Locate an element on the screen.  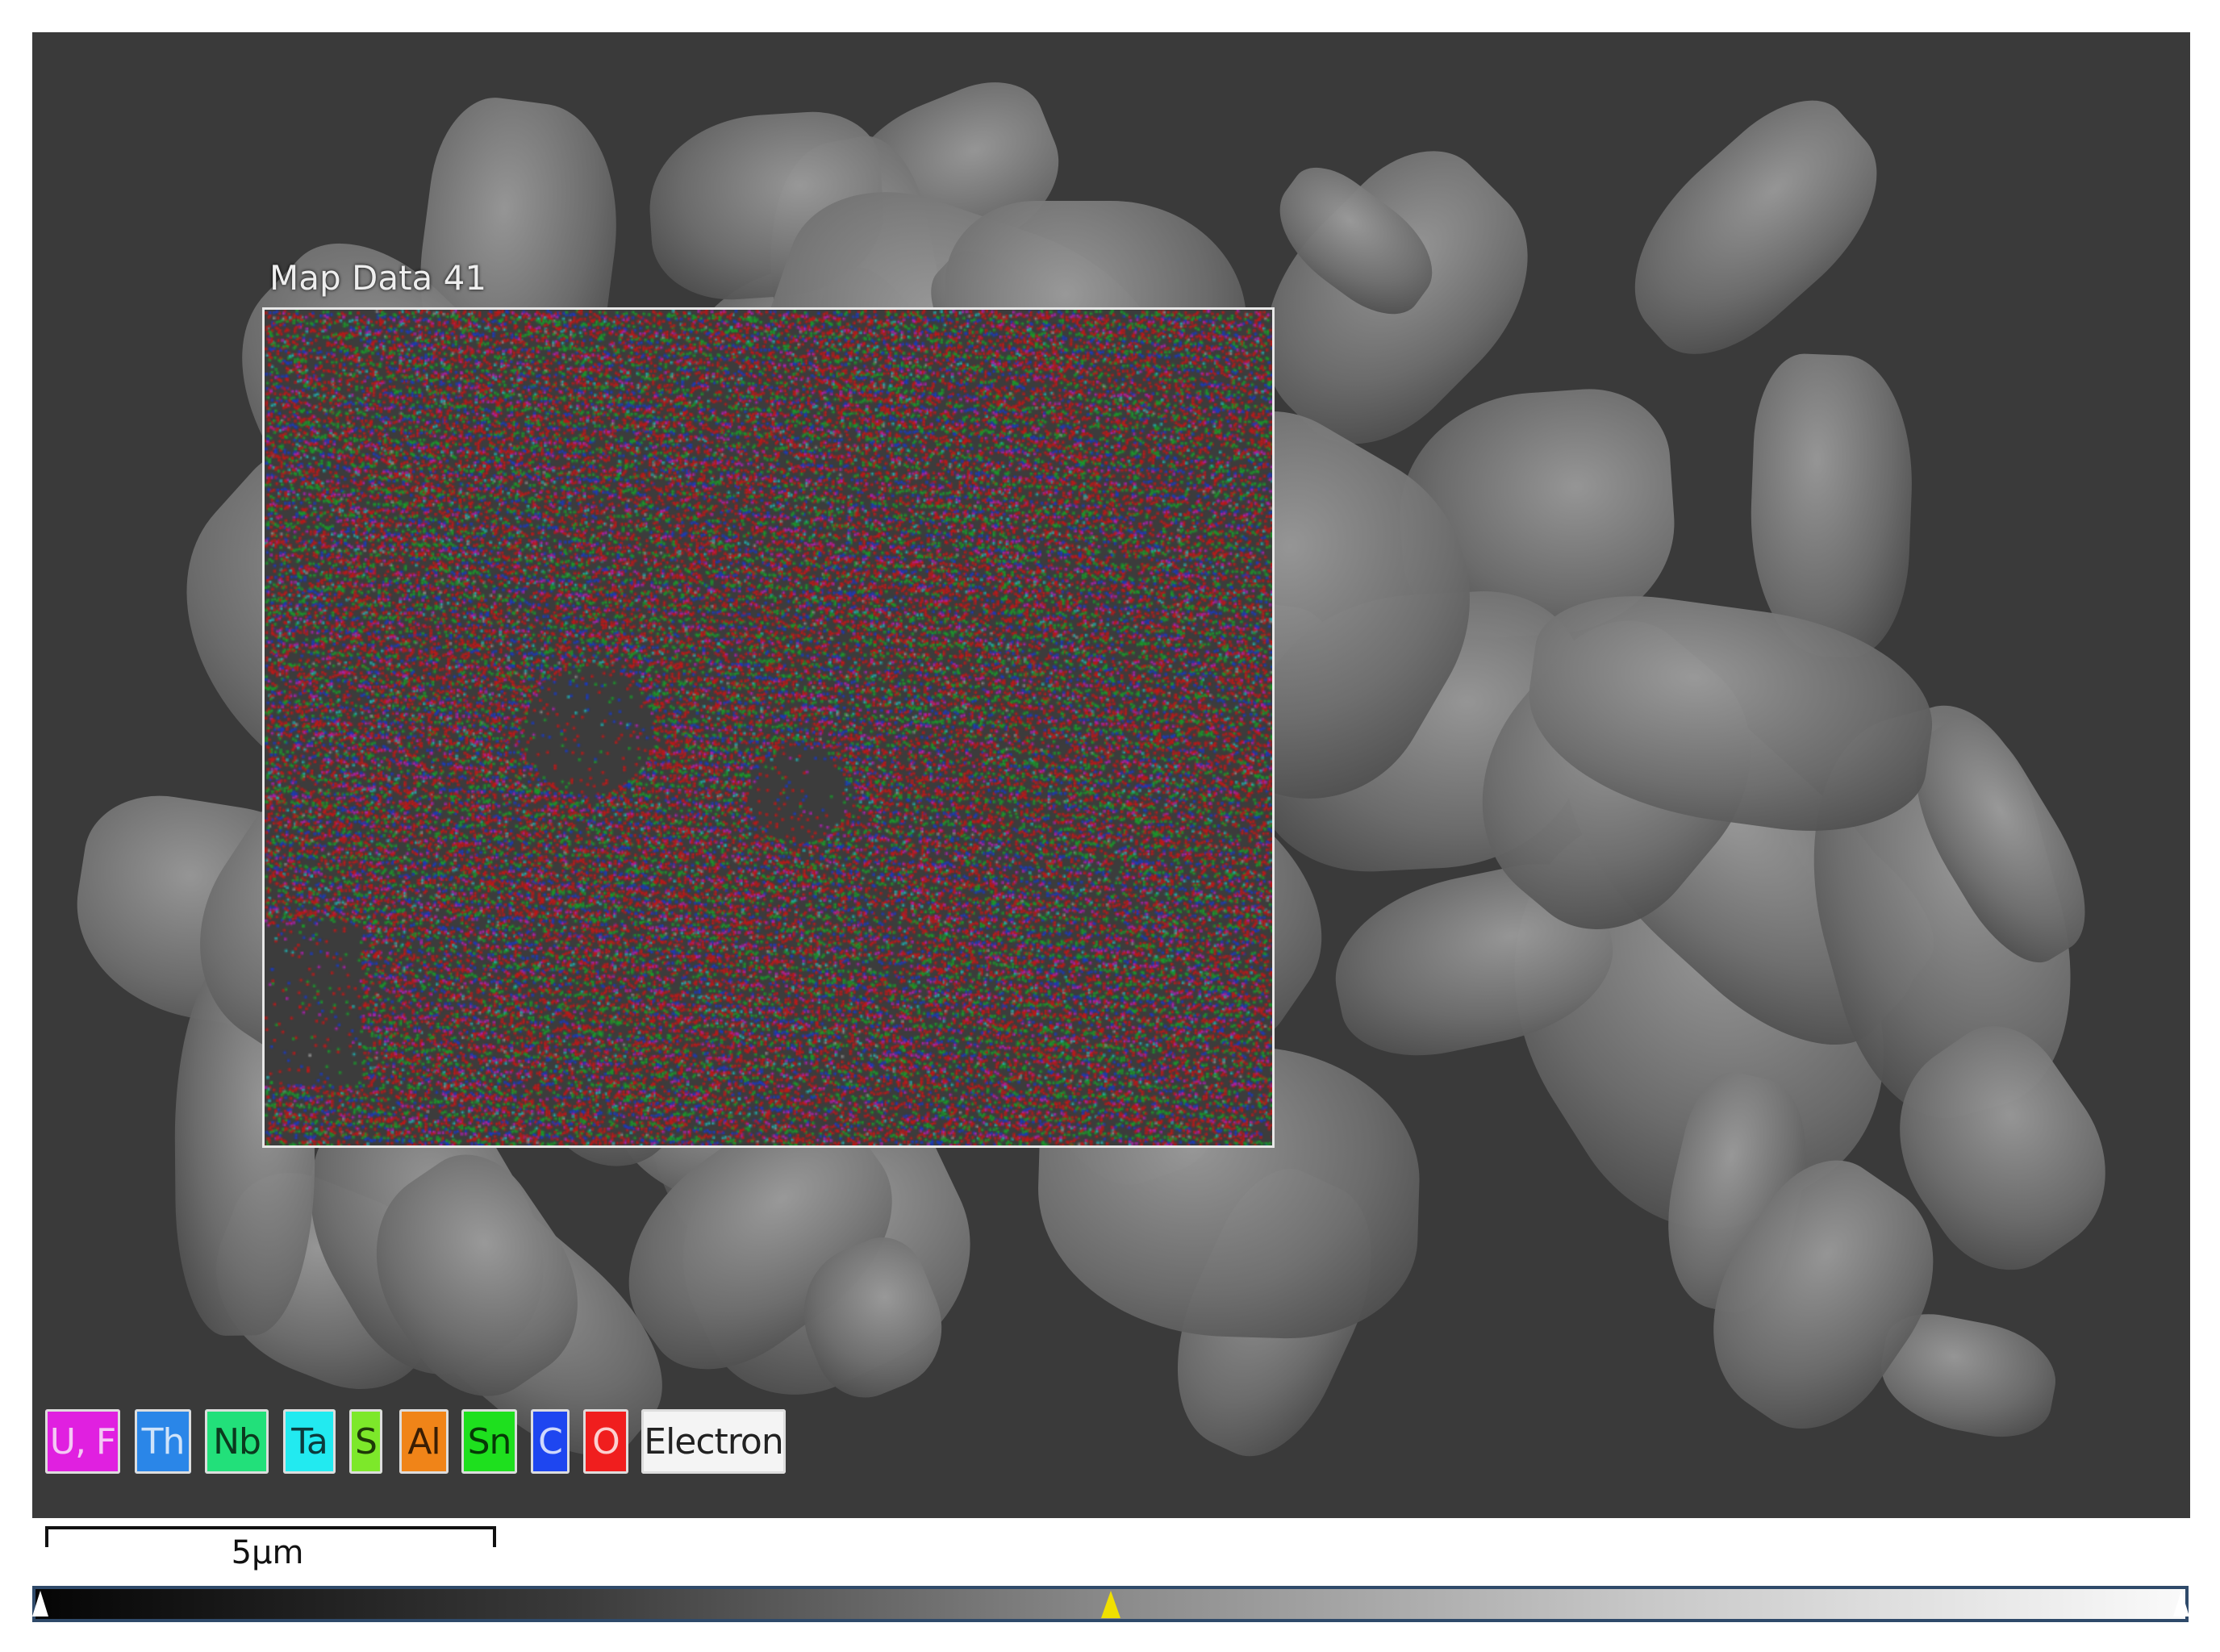
legend-chip-s: S is located at coordinates (365, 1442).